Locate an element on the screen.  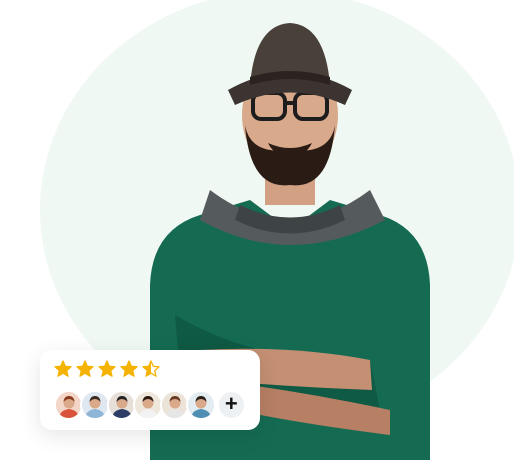
more-users-button: + is located at coordinates (231, 405).